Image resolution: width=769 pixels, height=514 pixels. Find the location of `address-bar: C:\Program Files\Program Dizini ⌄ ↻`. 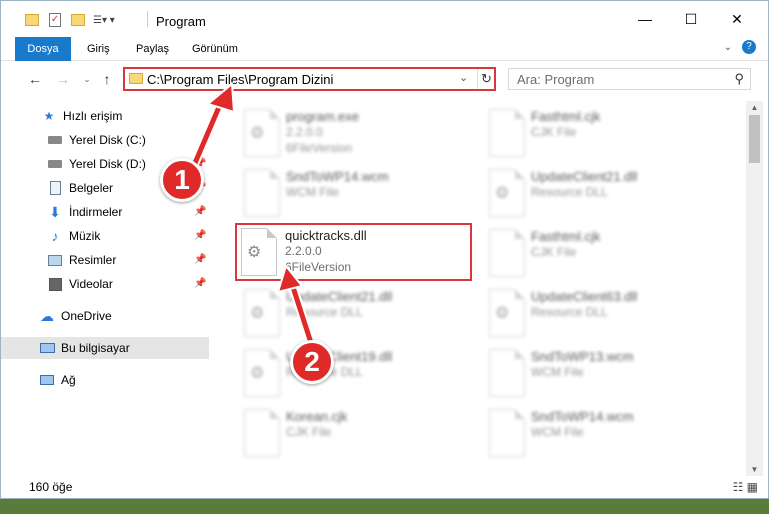

address-bar: C:\Program Files\Program Dizini ⌄ ↻ is located at coordinates (309, 79).